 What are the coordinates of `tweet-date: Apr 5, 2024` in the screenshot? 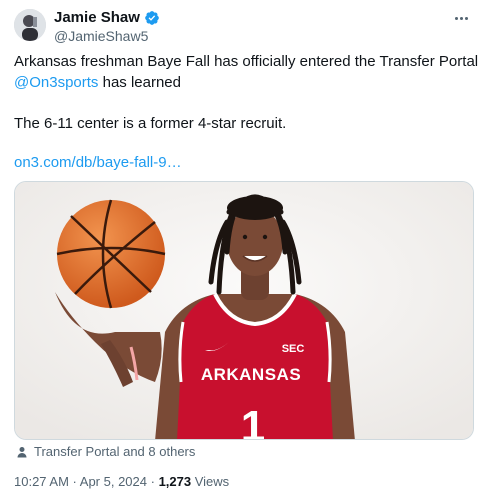 It's located at (113, 481).